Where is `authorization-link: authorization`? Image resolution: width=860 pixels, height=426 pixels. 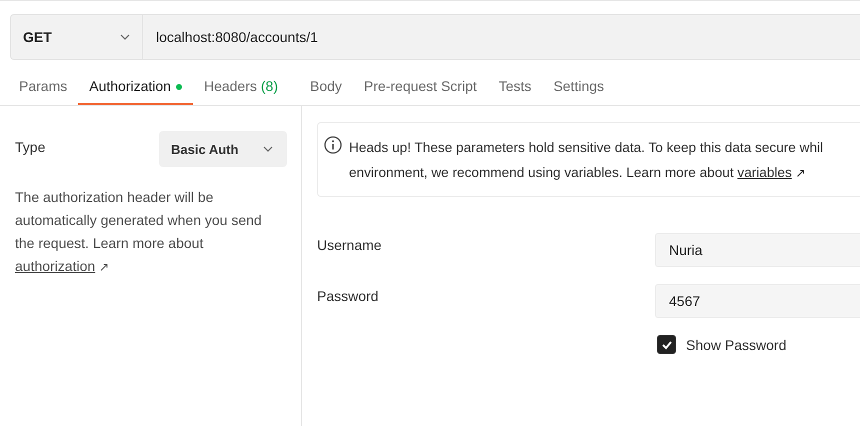
authorization-link: authorization is located at coordinates (55, 266).